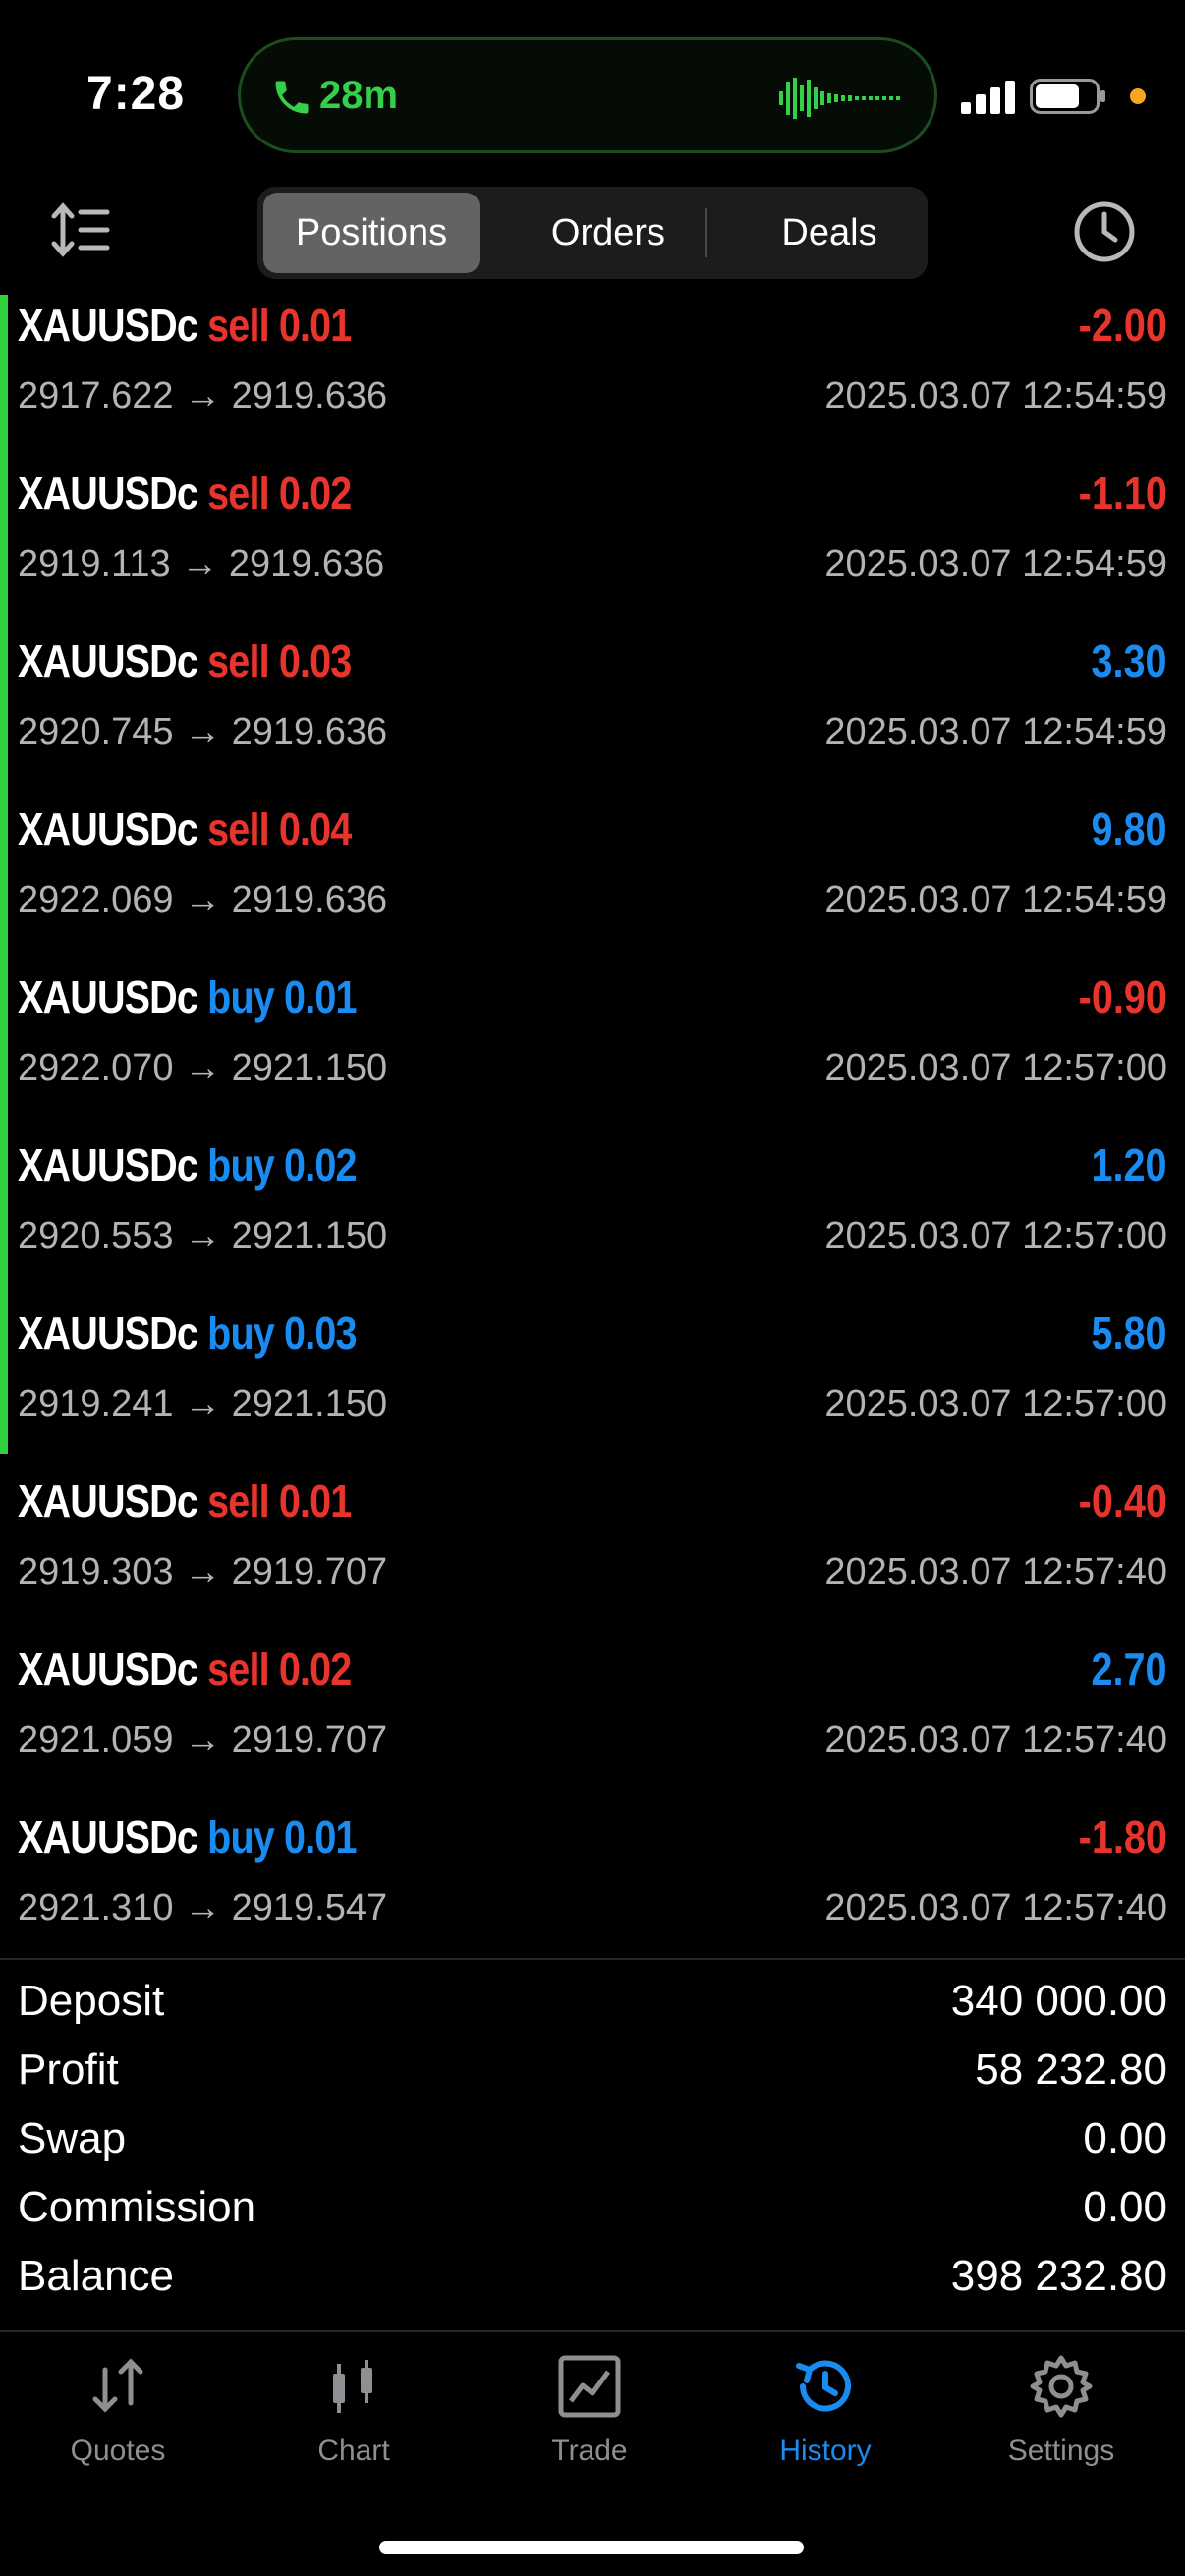 Image resolution: width=1185 pixels, height=2576 pixels. Describe the element at coordinates (592, 1959) in the screenshot. I see `summary-divider` at that location.